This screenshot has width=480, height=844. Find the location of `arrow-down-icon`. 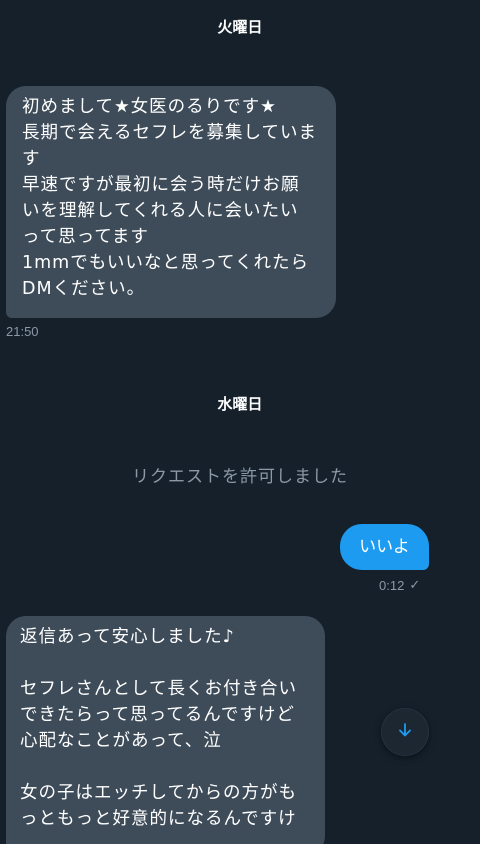

arrow-down-icon is located at coordinates (405, 732).